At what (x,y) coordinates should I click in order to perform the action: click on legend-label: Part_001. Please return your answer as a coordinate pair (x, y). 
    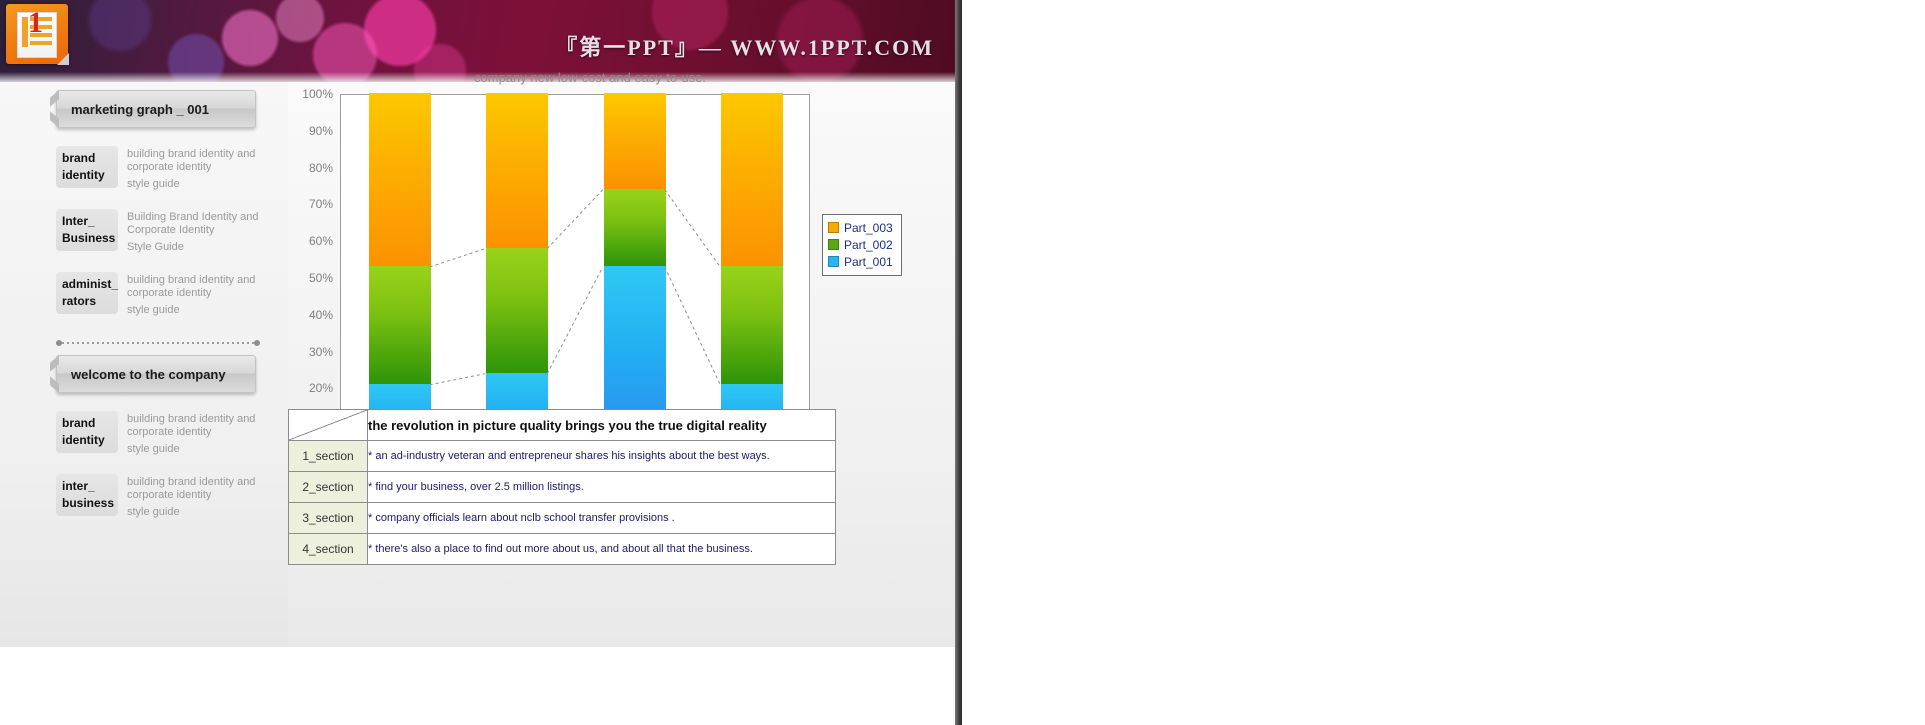
    Looking at the image, I should click on (868, 261).